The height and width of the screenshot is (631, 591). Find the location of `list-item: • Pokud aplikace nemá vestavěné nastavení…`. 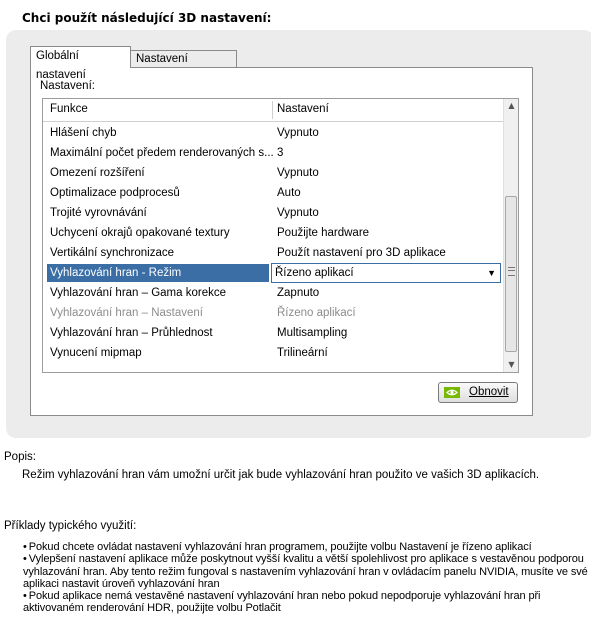

list-item: • Pokud aplikace nemá vestavěné nastavení… is located at coordinates (305, 602).